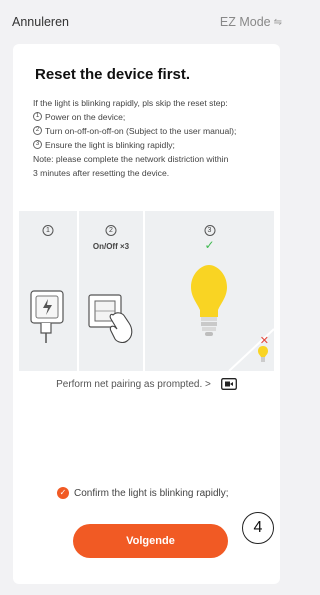 This screenshot has height=595, width=320. What do you see at coordinates (232, 318) in the screenshot?
I see `light-bulb-icon` at bounding box center [232, 318].